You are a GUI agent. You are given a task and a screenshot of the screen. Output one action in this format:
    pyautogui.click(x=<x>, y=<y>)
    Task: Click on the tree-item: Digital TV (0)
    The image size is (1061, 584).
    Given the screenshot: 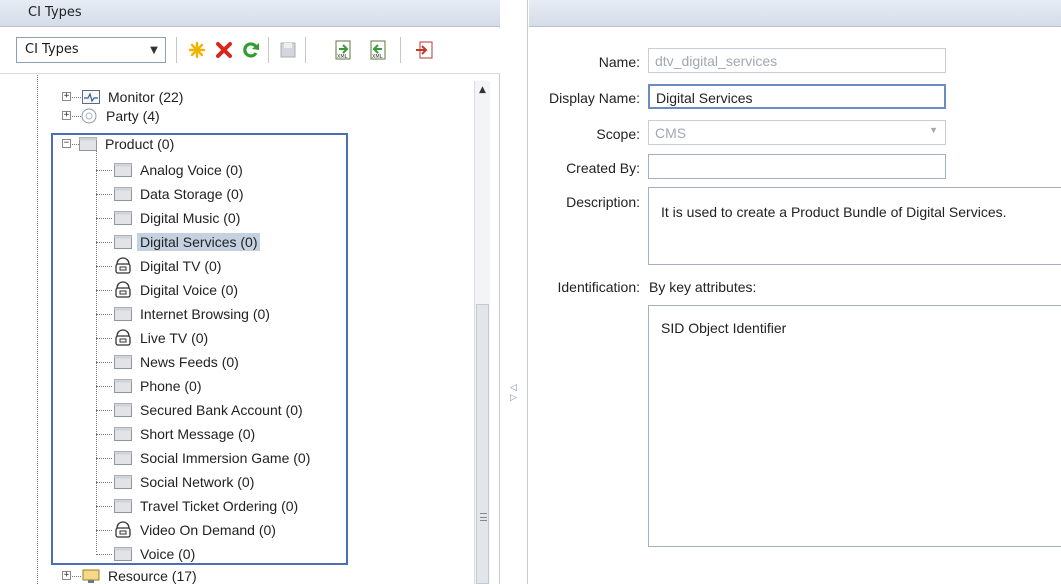 What is the action you would take?
    pyautogui.click(x=168, y=266)
    